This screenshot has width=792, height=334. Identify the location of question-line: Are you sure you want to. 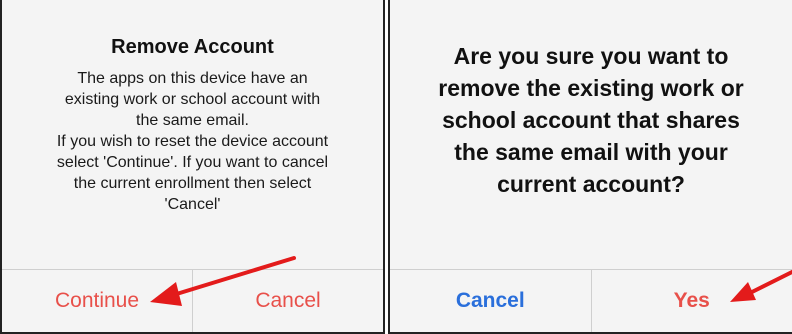
(591, 56).